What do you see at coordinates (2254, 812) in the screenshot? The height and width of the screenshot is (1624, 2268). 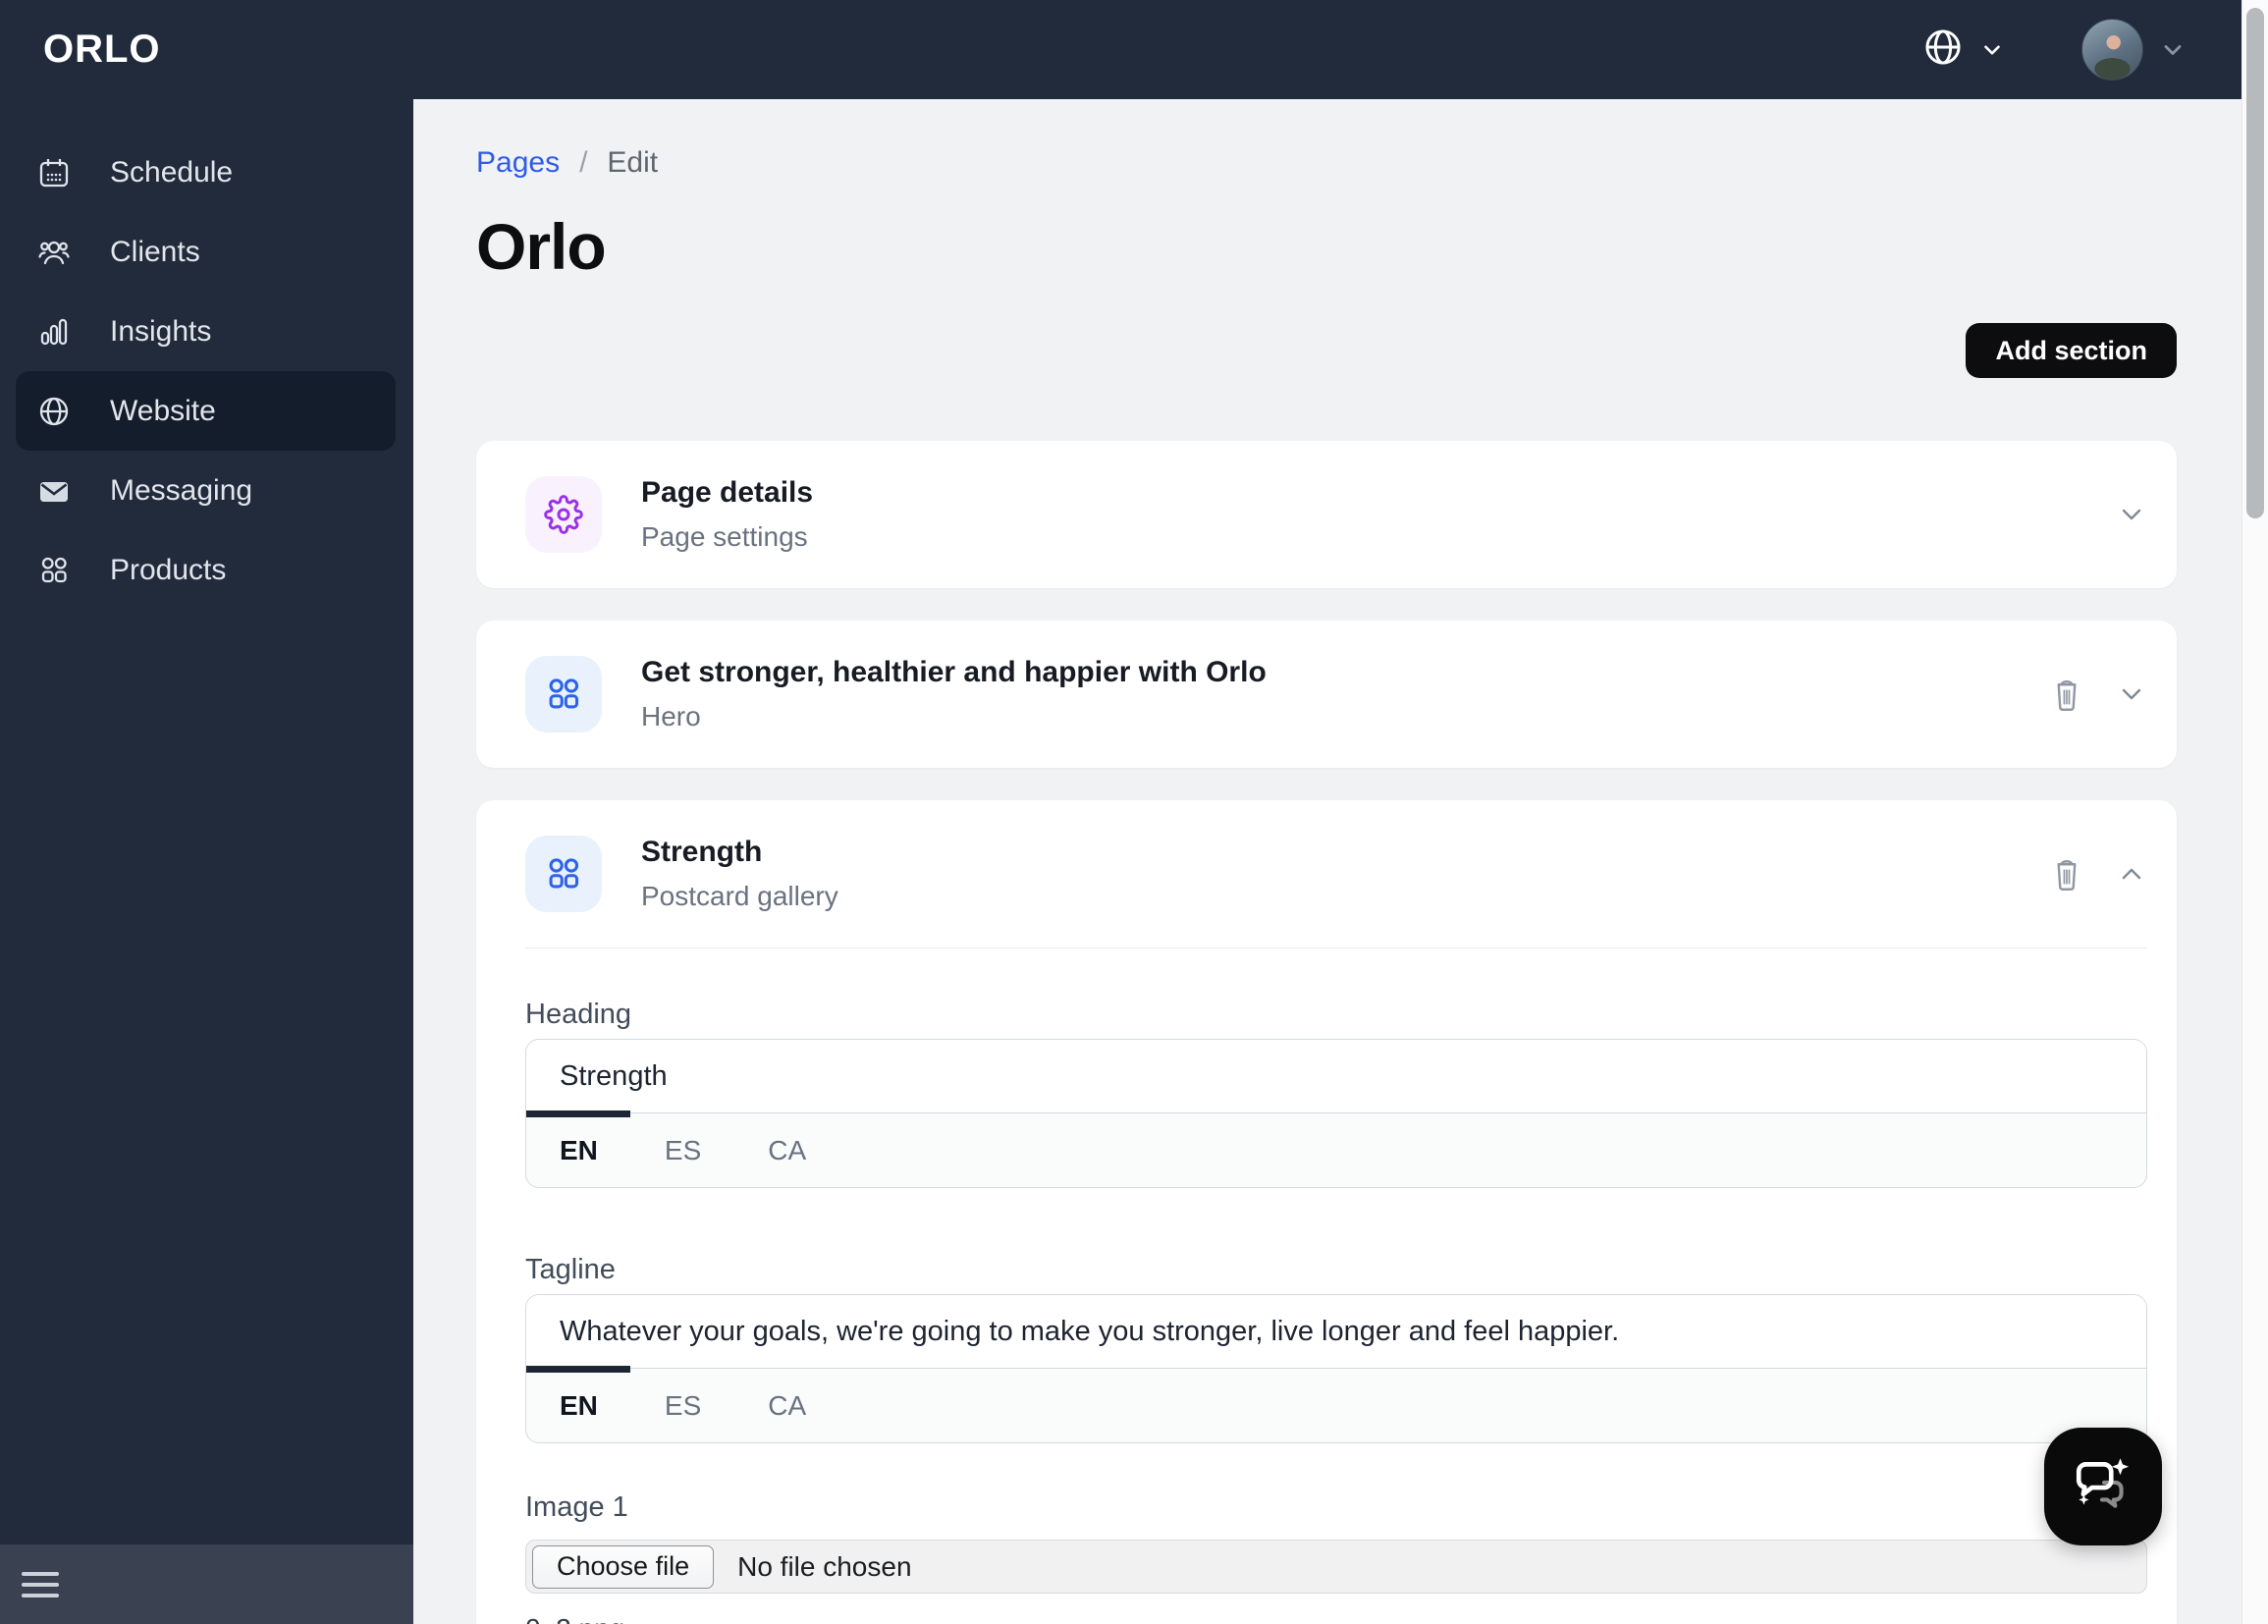 I see `scrollbar-track` at bounding box center [2254, 812].